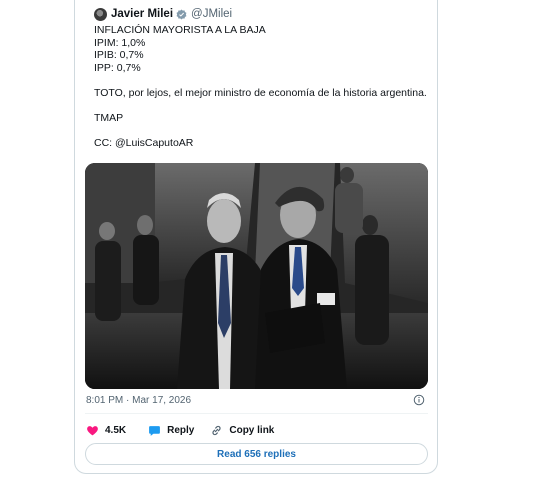  Describe the element at coordinates (261, 143) in the screenshot. I see `tweet-line: CC: @LuisCaputoAR` at that location.